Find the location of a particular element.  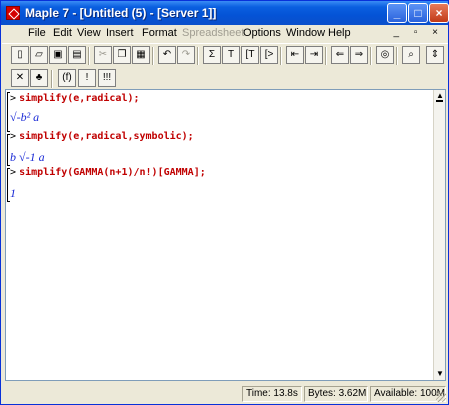

copy-icon: ❐ is located at coordinates (122, 55).